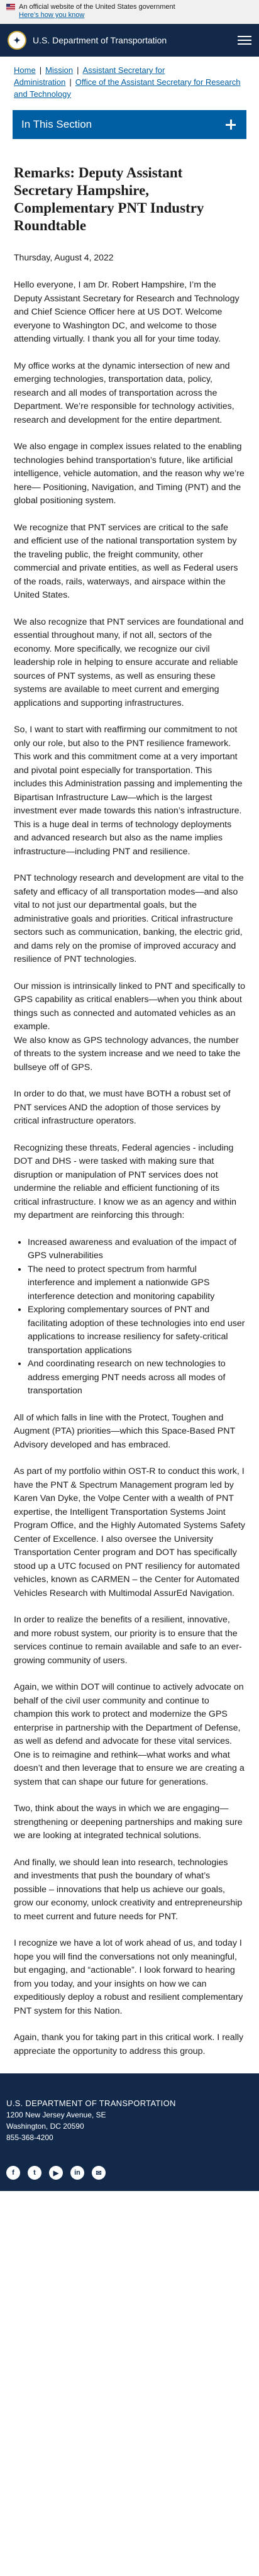  I want to click on facebook-icon: f, so click(13, 2173).